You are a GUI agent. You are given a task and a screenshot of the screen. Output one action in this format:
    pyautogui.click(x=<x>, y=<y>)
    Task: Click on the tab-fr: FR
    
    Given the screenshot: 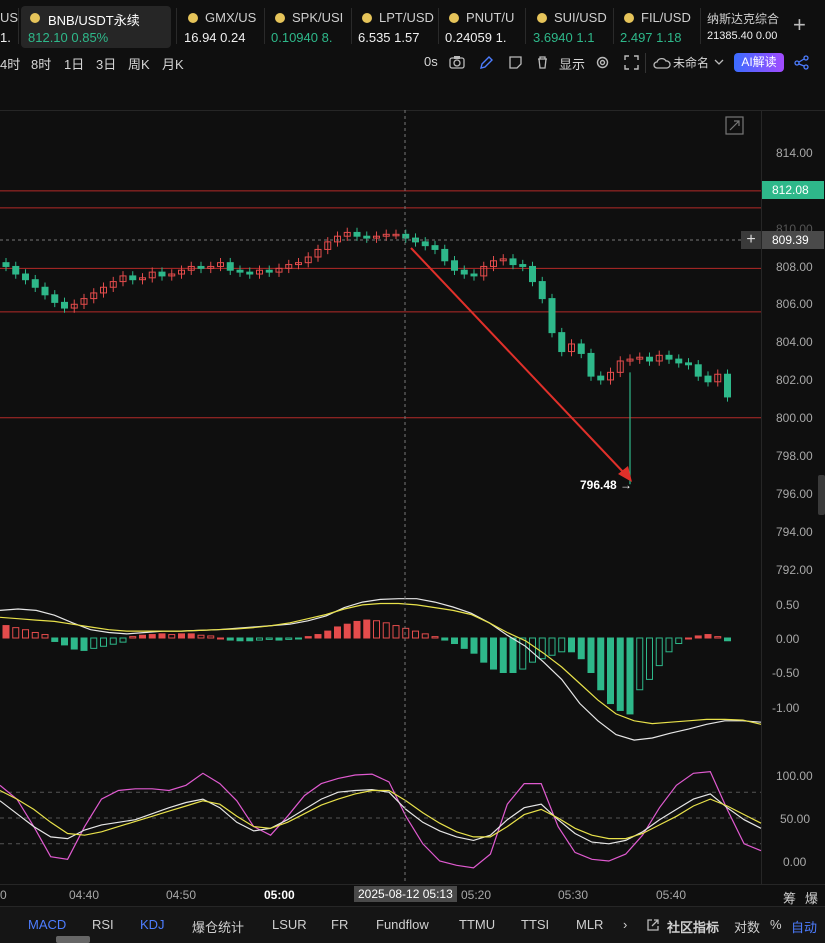 What is the action you would take?
    pyautogui.click(x=339, y=924)
    